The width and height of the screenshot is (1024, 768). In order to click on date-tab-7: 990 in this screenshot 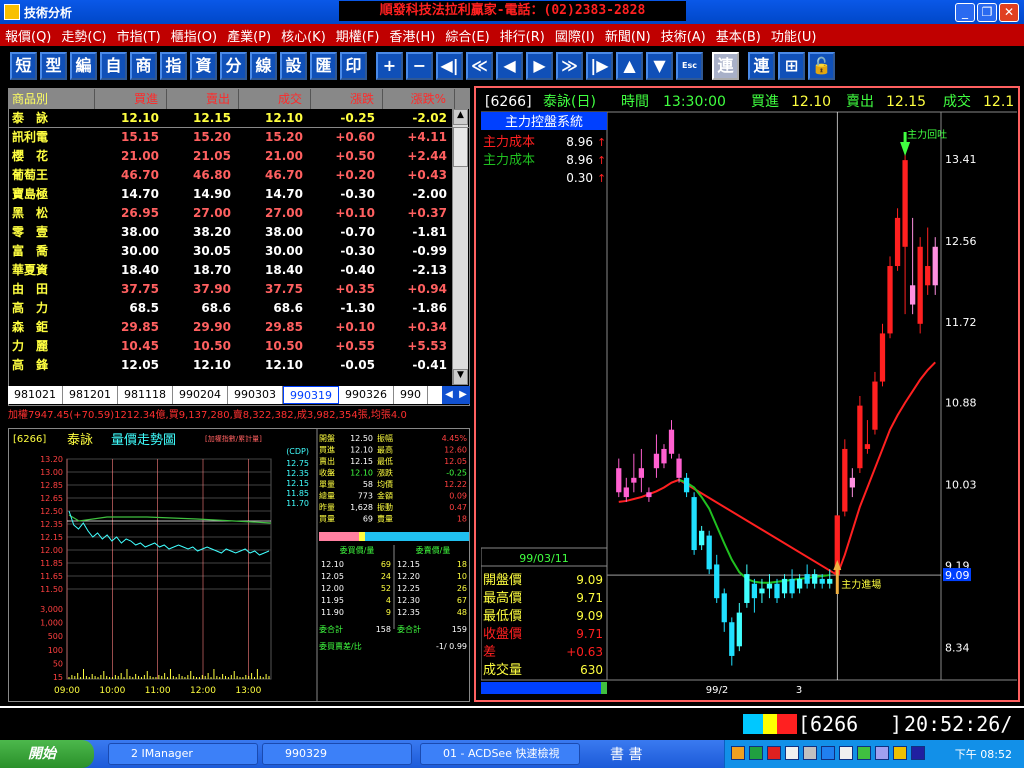, I will do `click(411, 395)`.